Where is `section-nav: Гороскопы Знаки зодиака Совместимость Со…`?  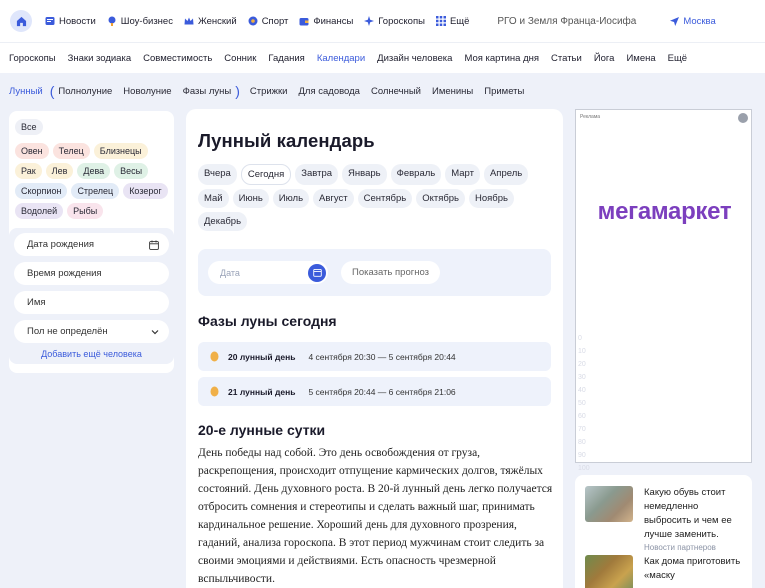
section-nav: Гороскопы Знаки зодиака Совместимость Со… is located at coordinates (382, 57).